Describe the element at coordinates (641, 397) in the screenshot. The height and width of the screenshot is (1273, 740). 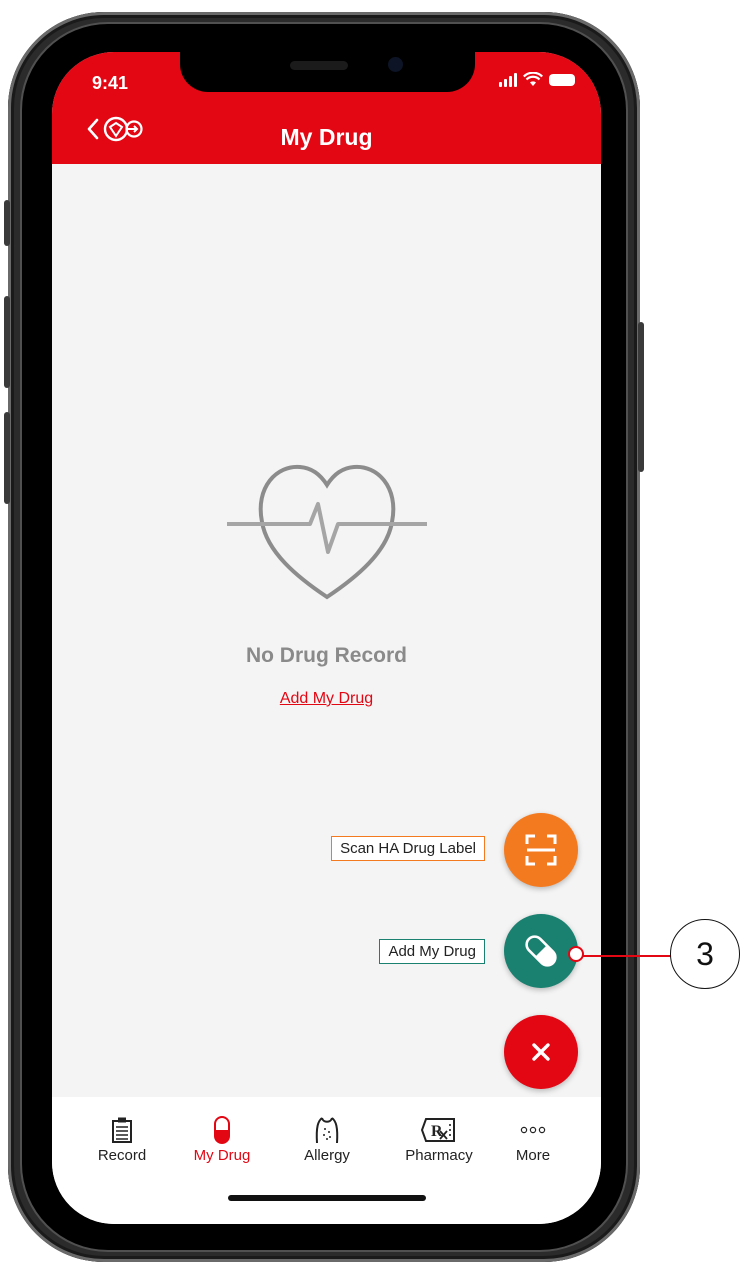
I see `phone-power-button` at that location.